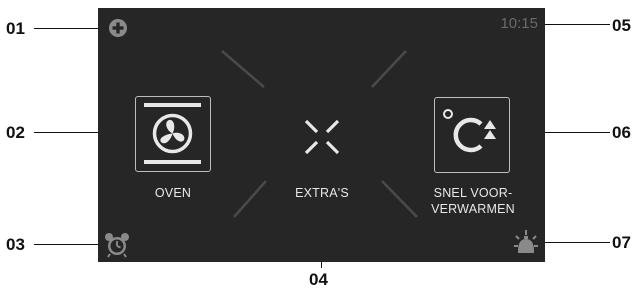 Image resolution: width=641 pixels, height=291 pixels. I want to click on rapid-preheat-label-line1: SNEL VOOR-, so click(473, 193).